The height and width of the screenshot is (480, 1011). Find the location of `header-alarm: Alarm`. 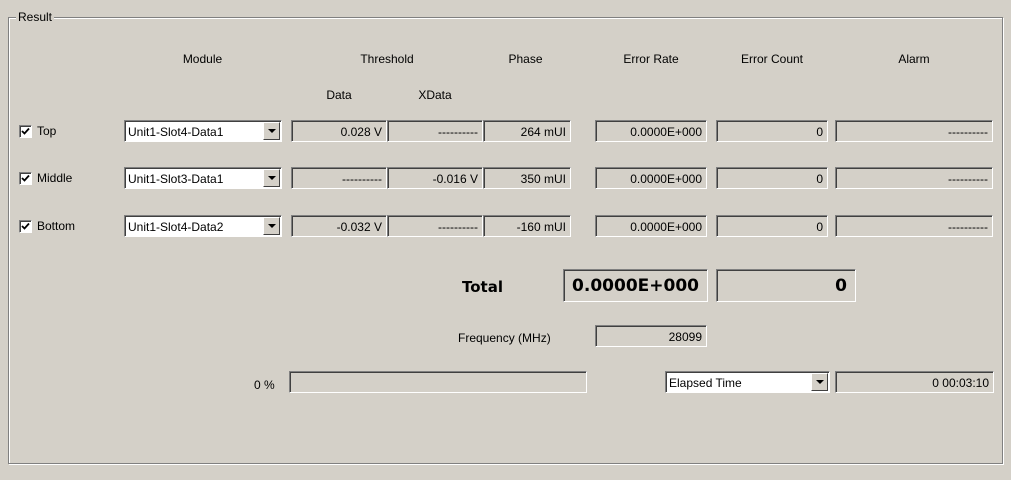

header-alarm: Alarm is located at coordinates (914, 59).